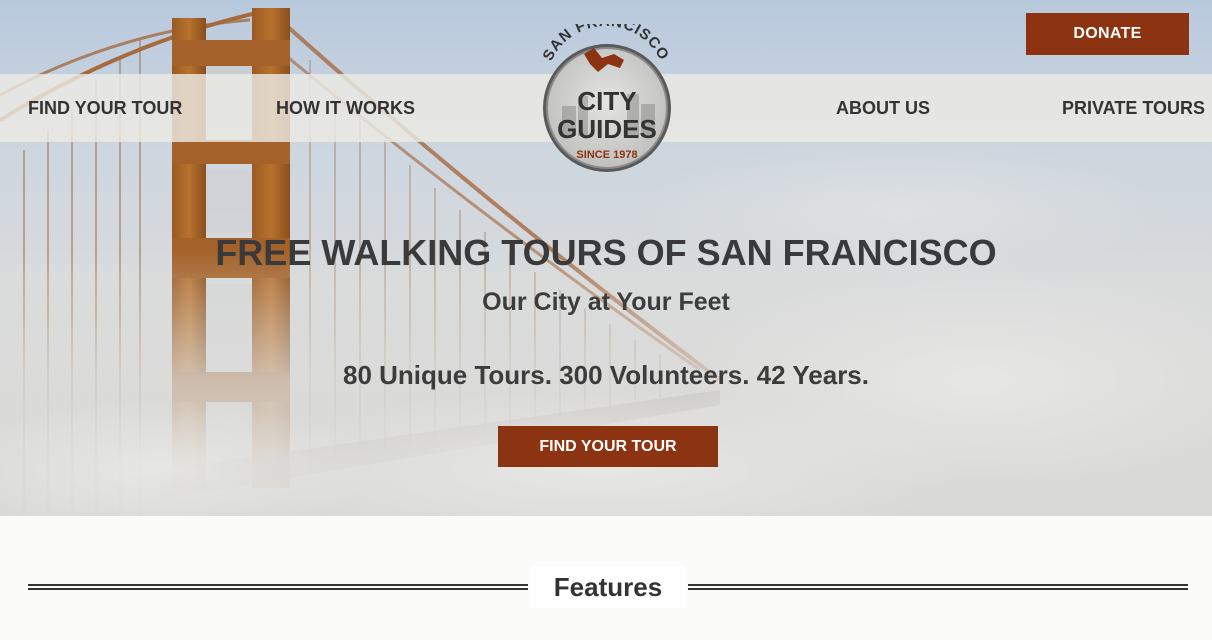 The height and width of the screenshot is (640, 1212). Describe the element at coordinates (608, 446) in the screenshot. I see `find-your-tour-button: FIND YOUR TOUR` at that location.